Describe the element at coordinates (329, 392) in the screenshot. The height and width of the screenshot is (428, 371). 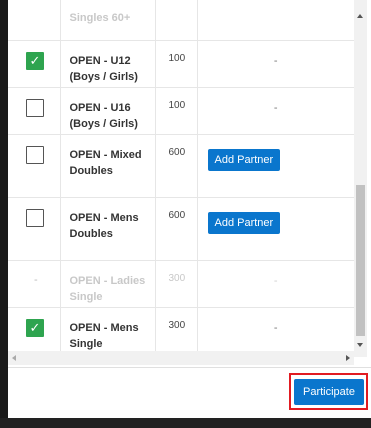
I see `participate-button: Participate` at that location.